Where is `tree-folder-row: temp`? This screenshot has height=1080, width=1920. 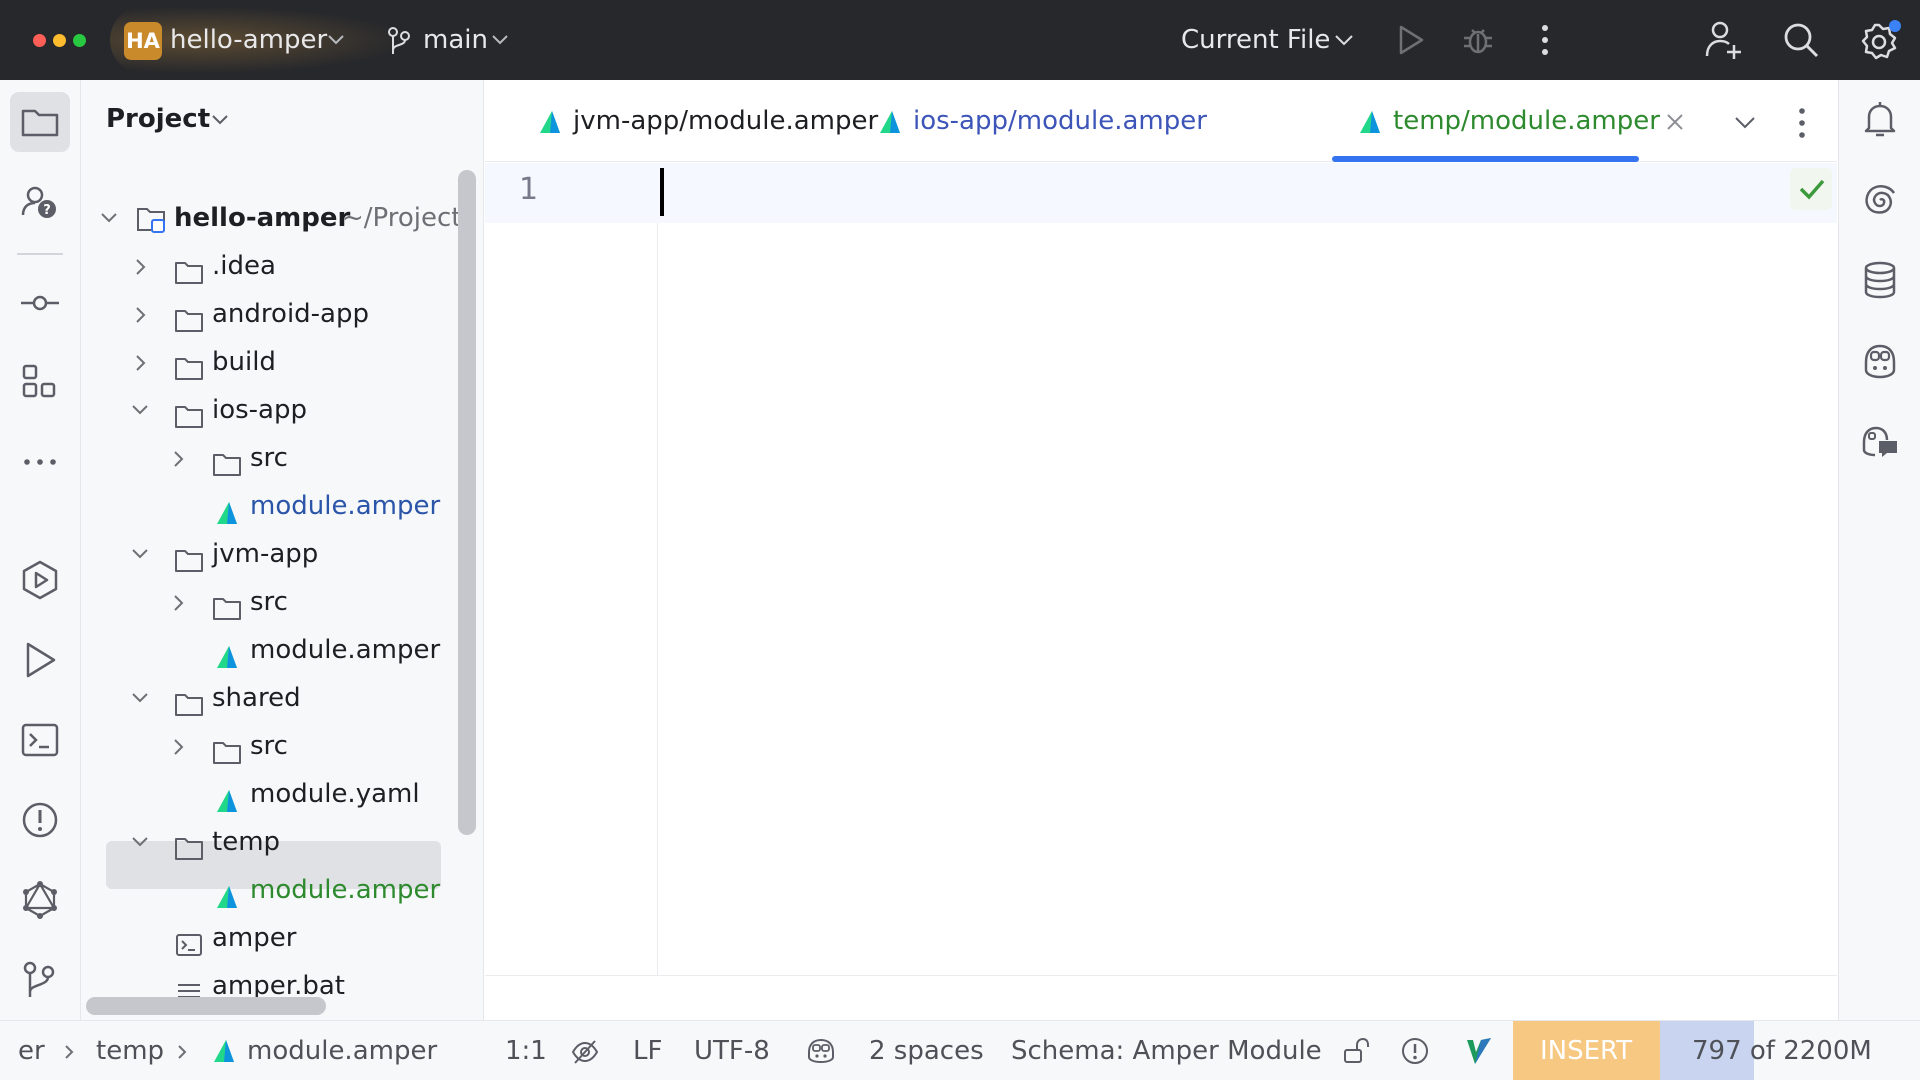 tree-folder-row: temp is located at coordinates (271, 842).